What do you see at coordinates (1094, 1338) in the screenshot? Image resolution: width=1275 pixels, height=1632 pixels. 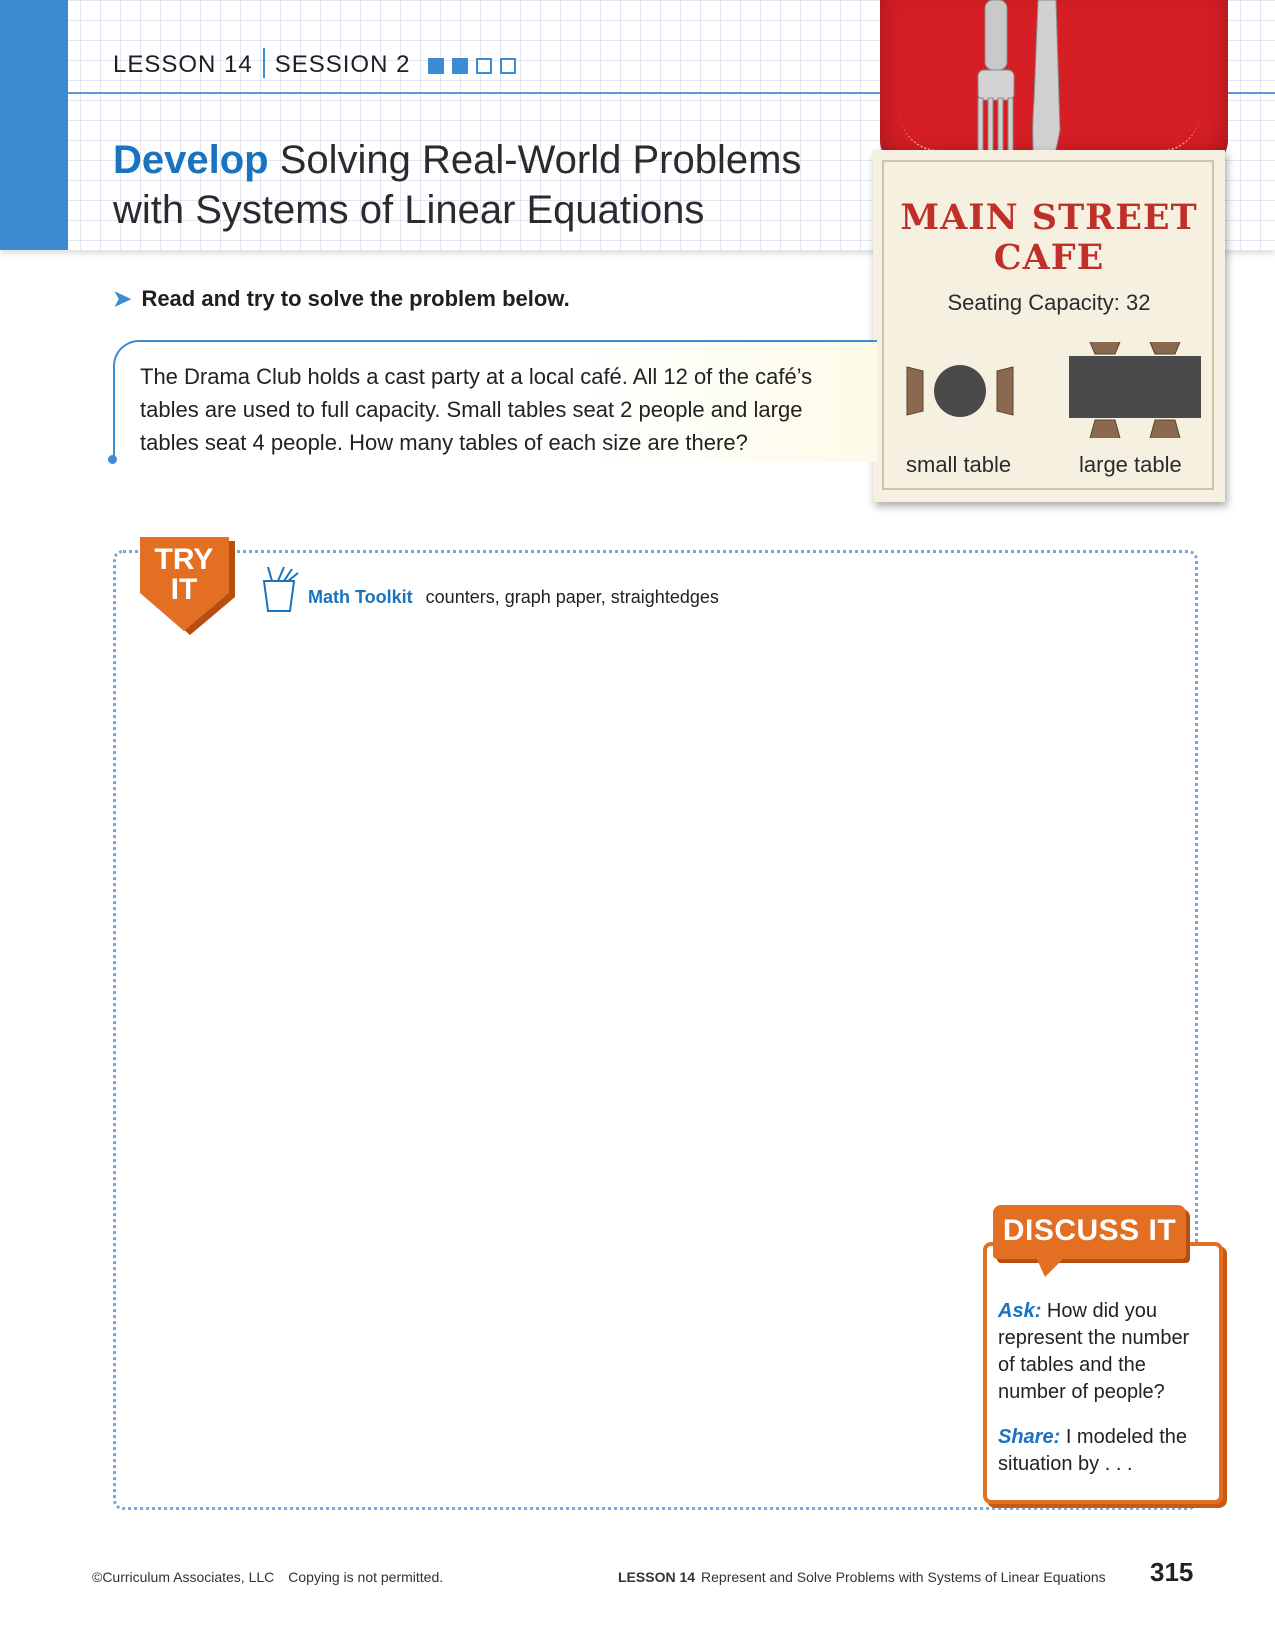 I see `ask-text-2: represent the number` at bounding box center [1094, 1338].